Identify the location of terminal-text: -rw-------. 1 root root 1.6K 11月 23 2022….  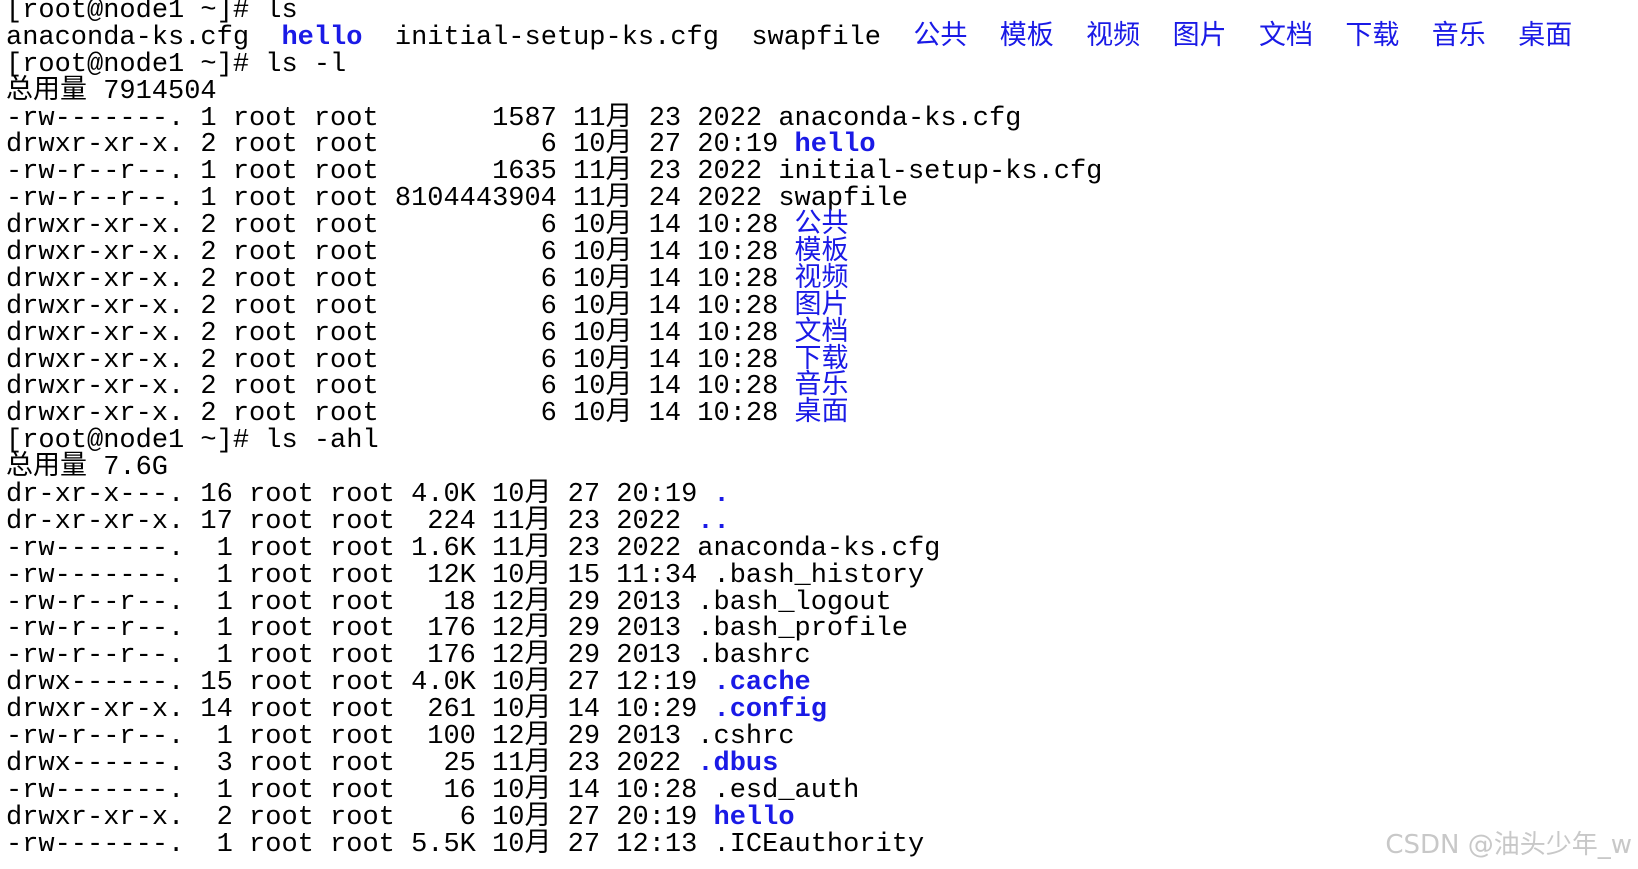
(473, 548).